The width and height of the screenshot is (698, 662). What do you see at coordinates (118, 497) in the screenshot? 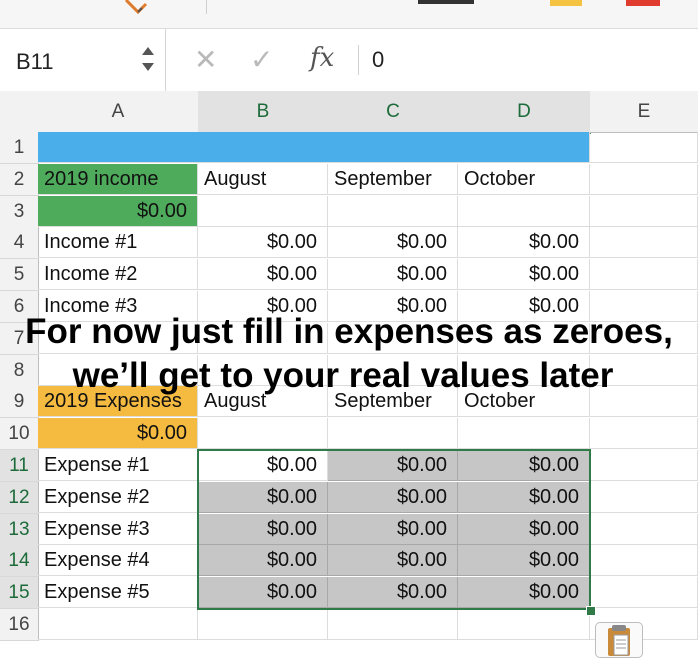
I see `expense-label-cell: Expense #2` at bounding box center [118, 497].